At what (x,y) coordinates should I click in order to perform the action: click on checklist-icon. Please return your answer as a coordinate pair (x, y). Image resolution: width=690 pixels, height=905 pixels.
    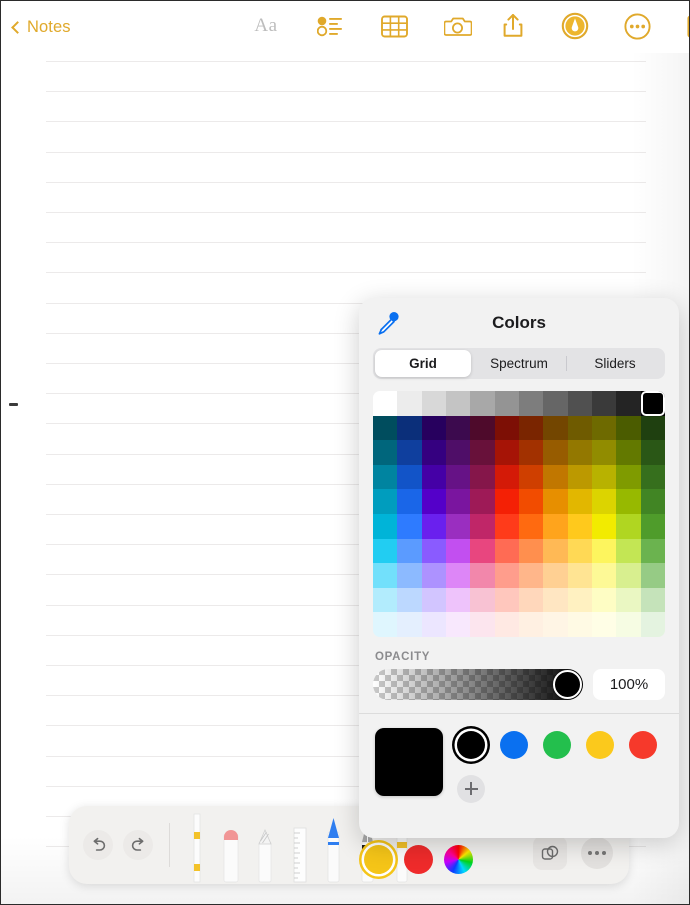
    Looking at the image, I should click on (330, 26).